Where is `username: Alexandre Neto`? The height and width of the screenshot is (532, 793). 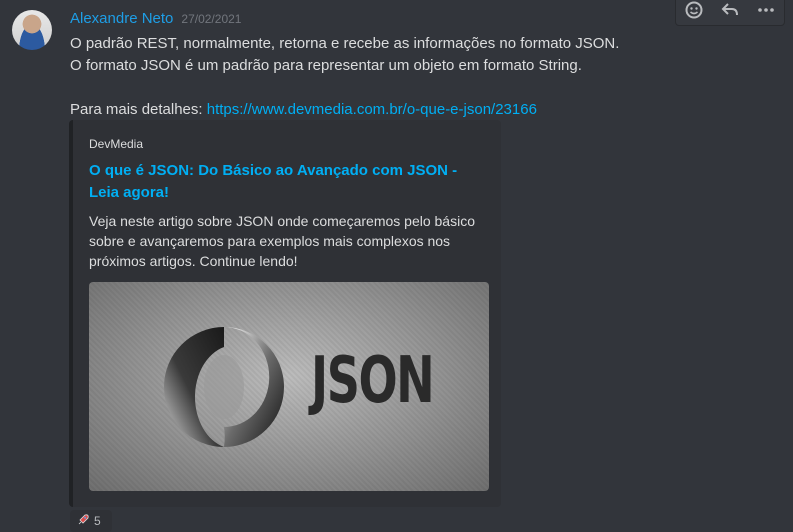
username: Alexandre Neto is located at coordinates (121, 18).